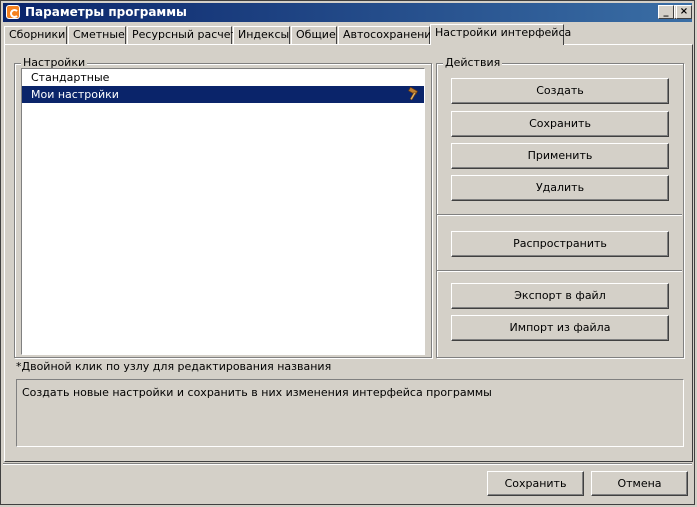  What do you see at coordinates (560, 91) in the screenshot?
I see `create-button: Создать` at bounding box center [560, 91].